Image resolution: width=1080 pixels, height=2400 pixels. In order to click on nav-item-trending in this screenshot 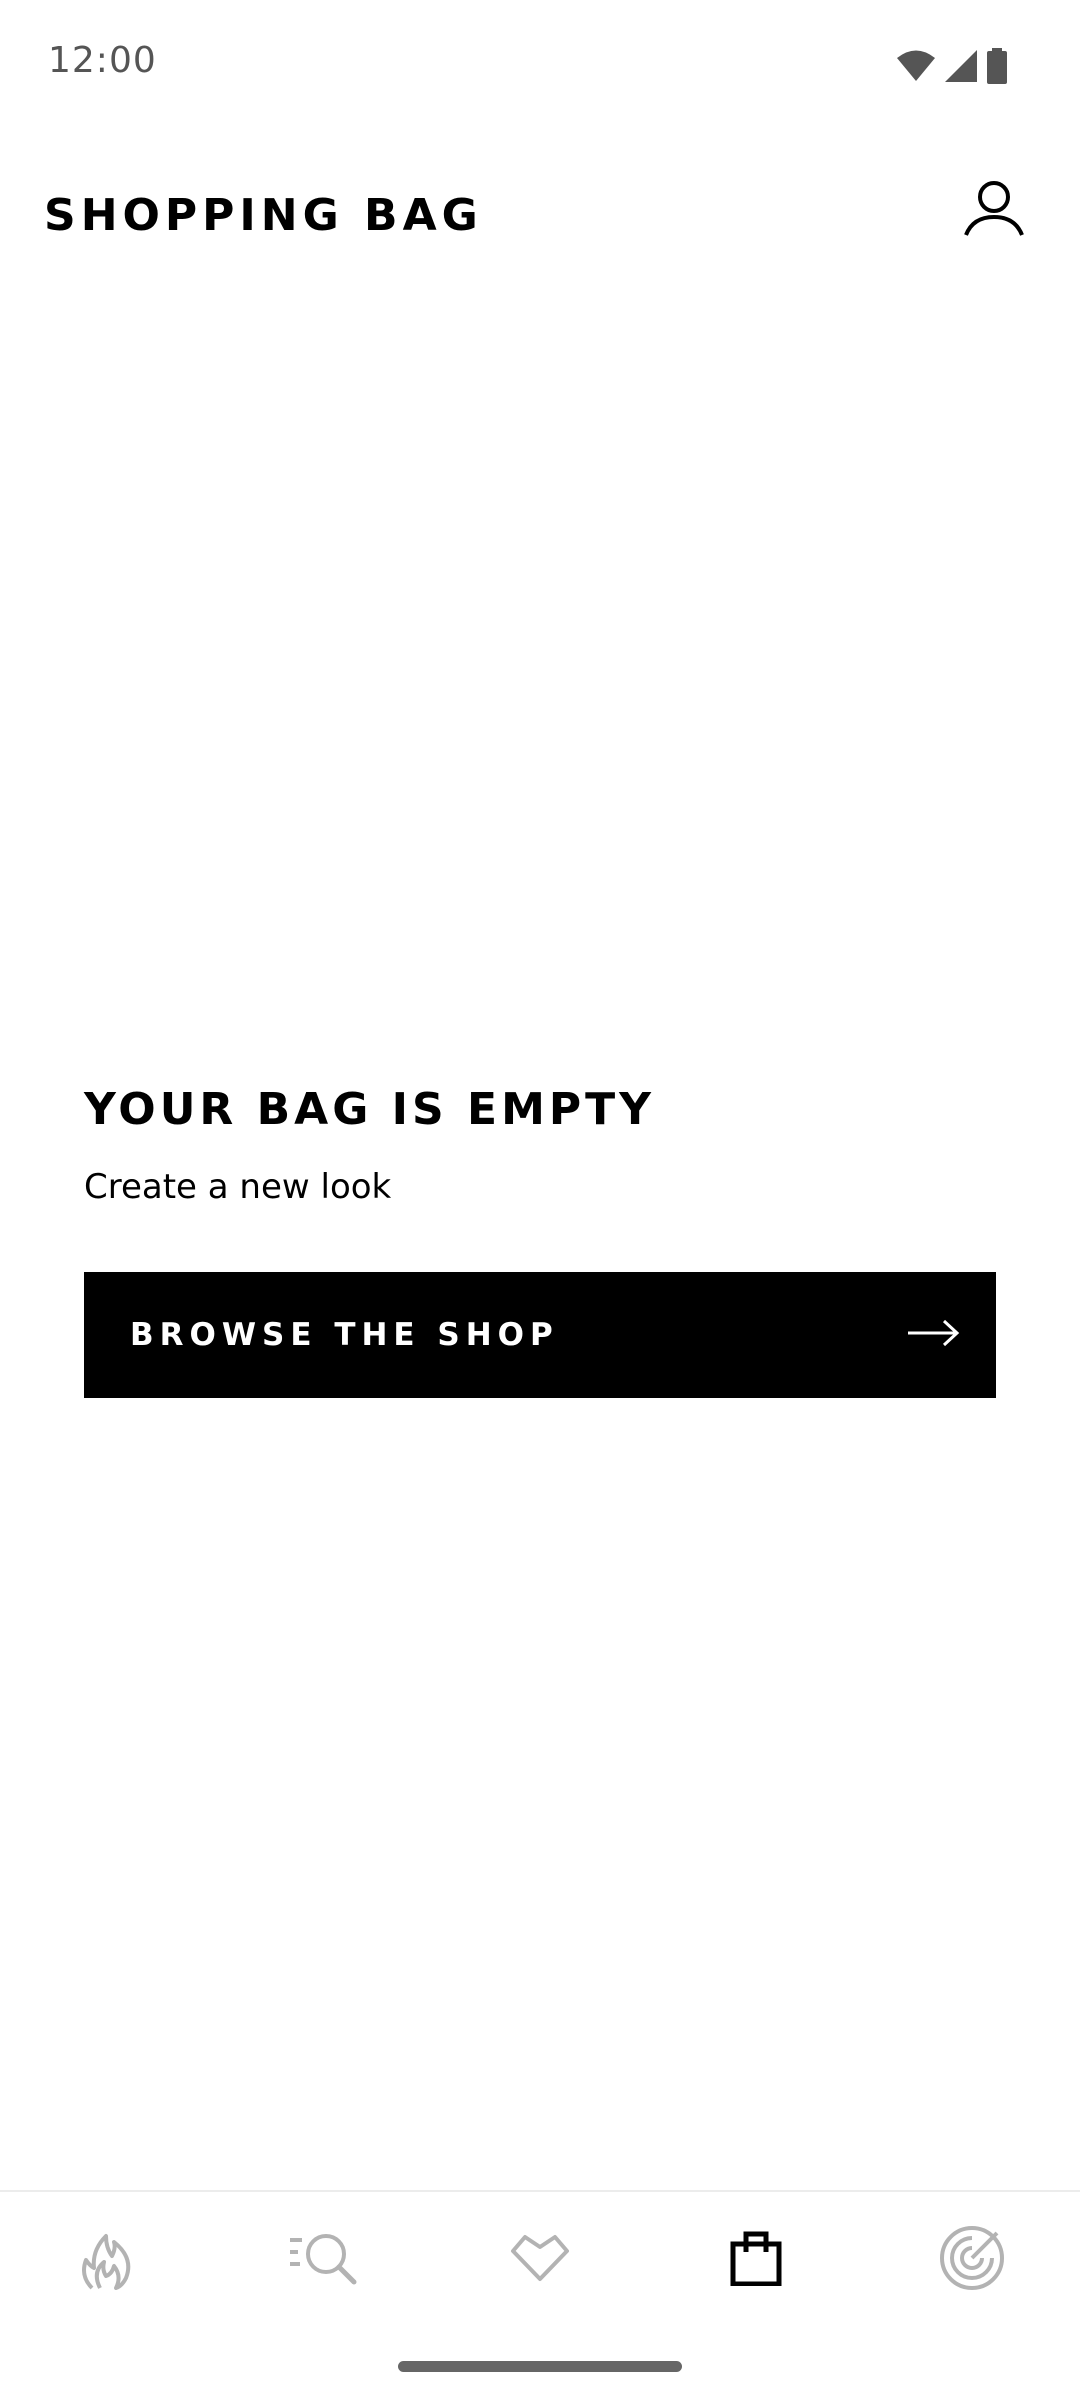, I will do `click(108, 2260)`.